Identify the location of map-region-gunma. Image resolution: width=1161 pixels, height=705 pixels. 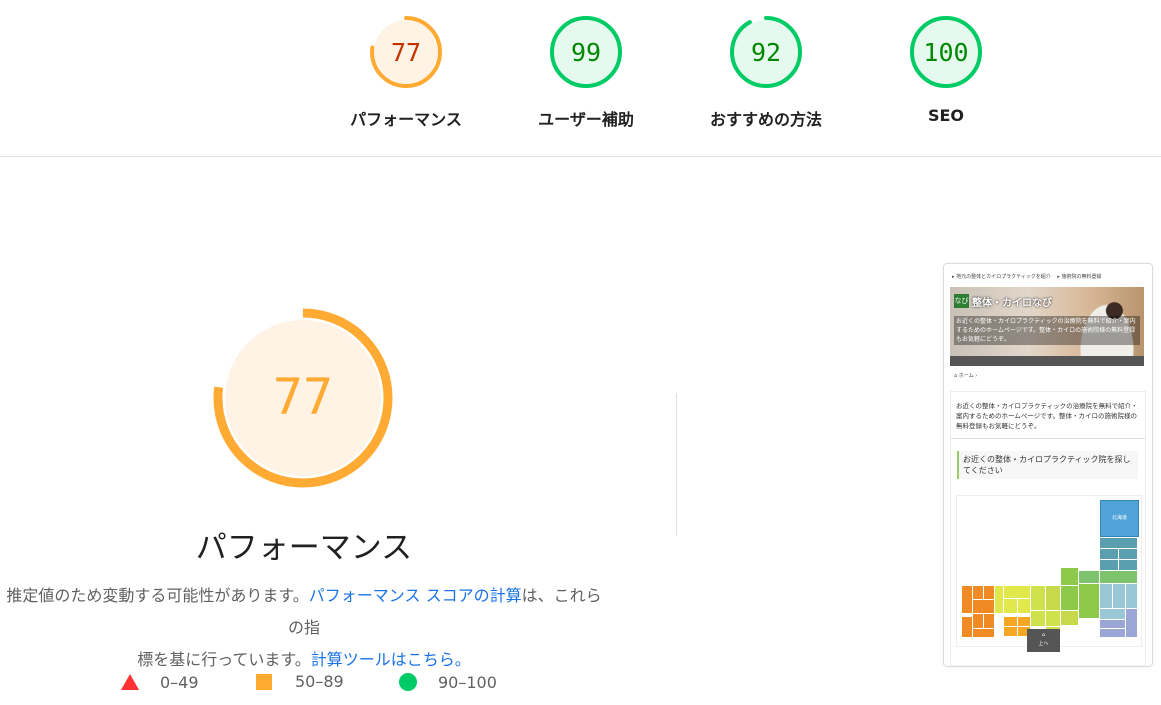
(1106, 596).